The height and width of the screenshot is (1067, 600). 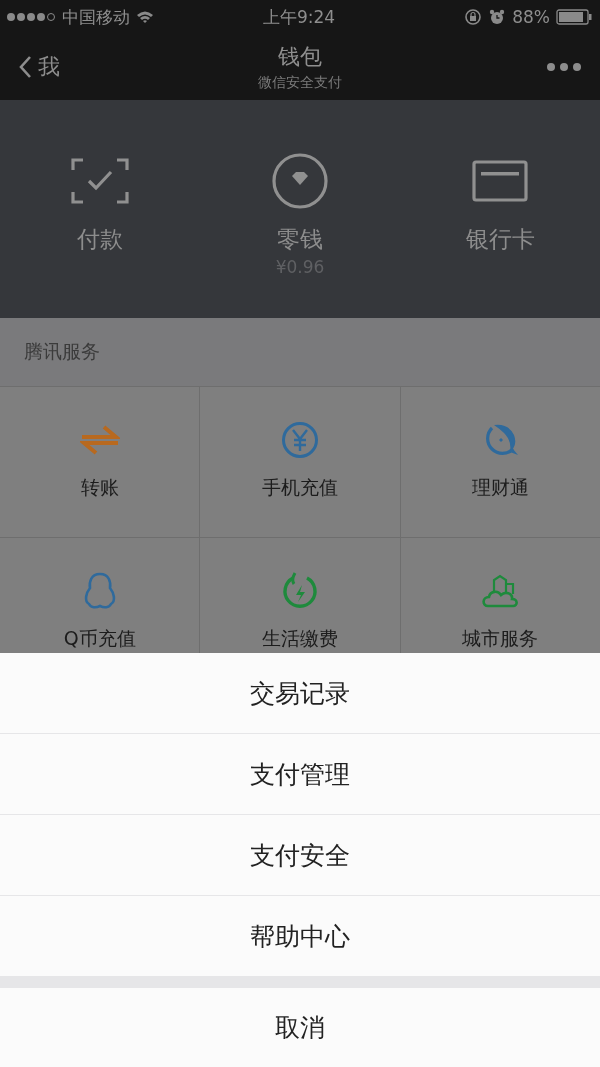 What do you see at coordinates (564, 67) in the screenshot?
I see `more-icon` at bounding box center [564, 67].